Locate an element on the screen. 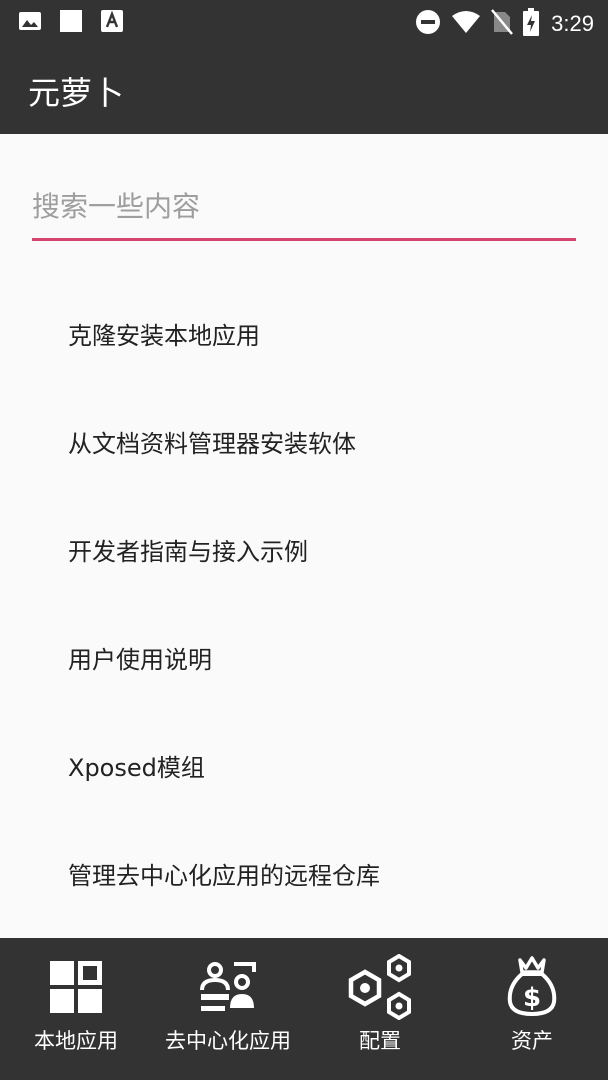 The image size is (608, 1080). square-icon is located at coordinates (71, 23).